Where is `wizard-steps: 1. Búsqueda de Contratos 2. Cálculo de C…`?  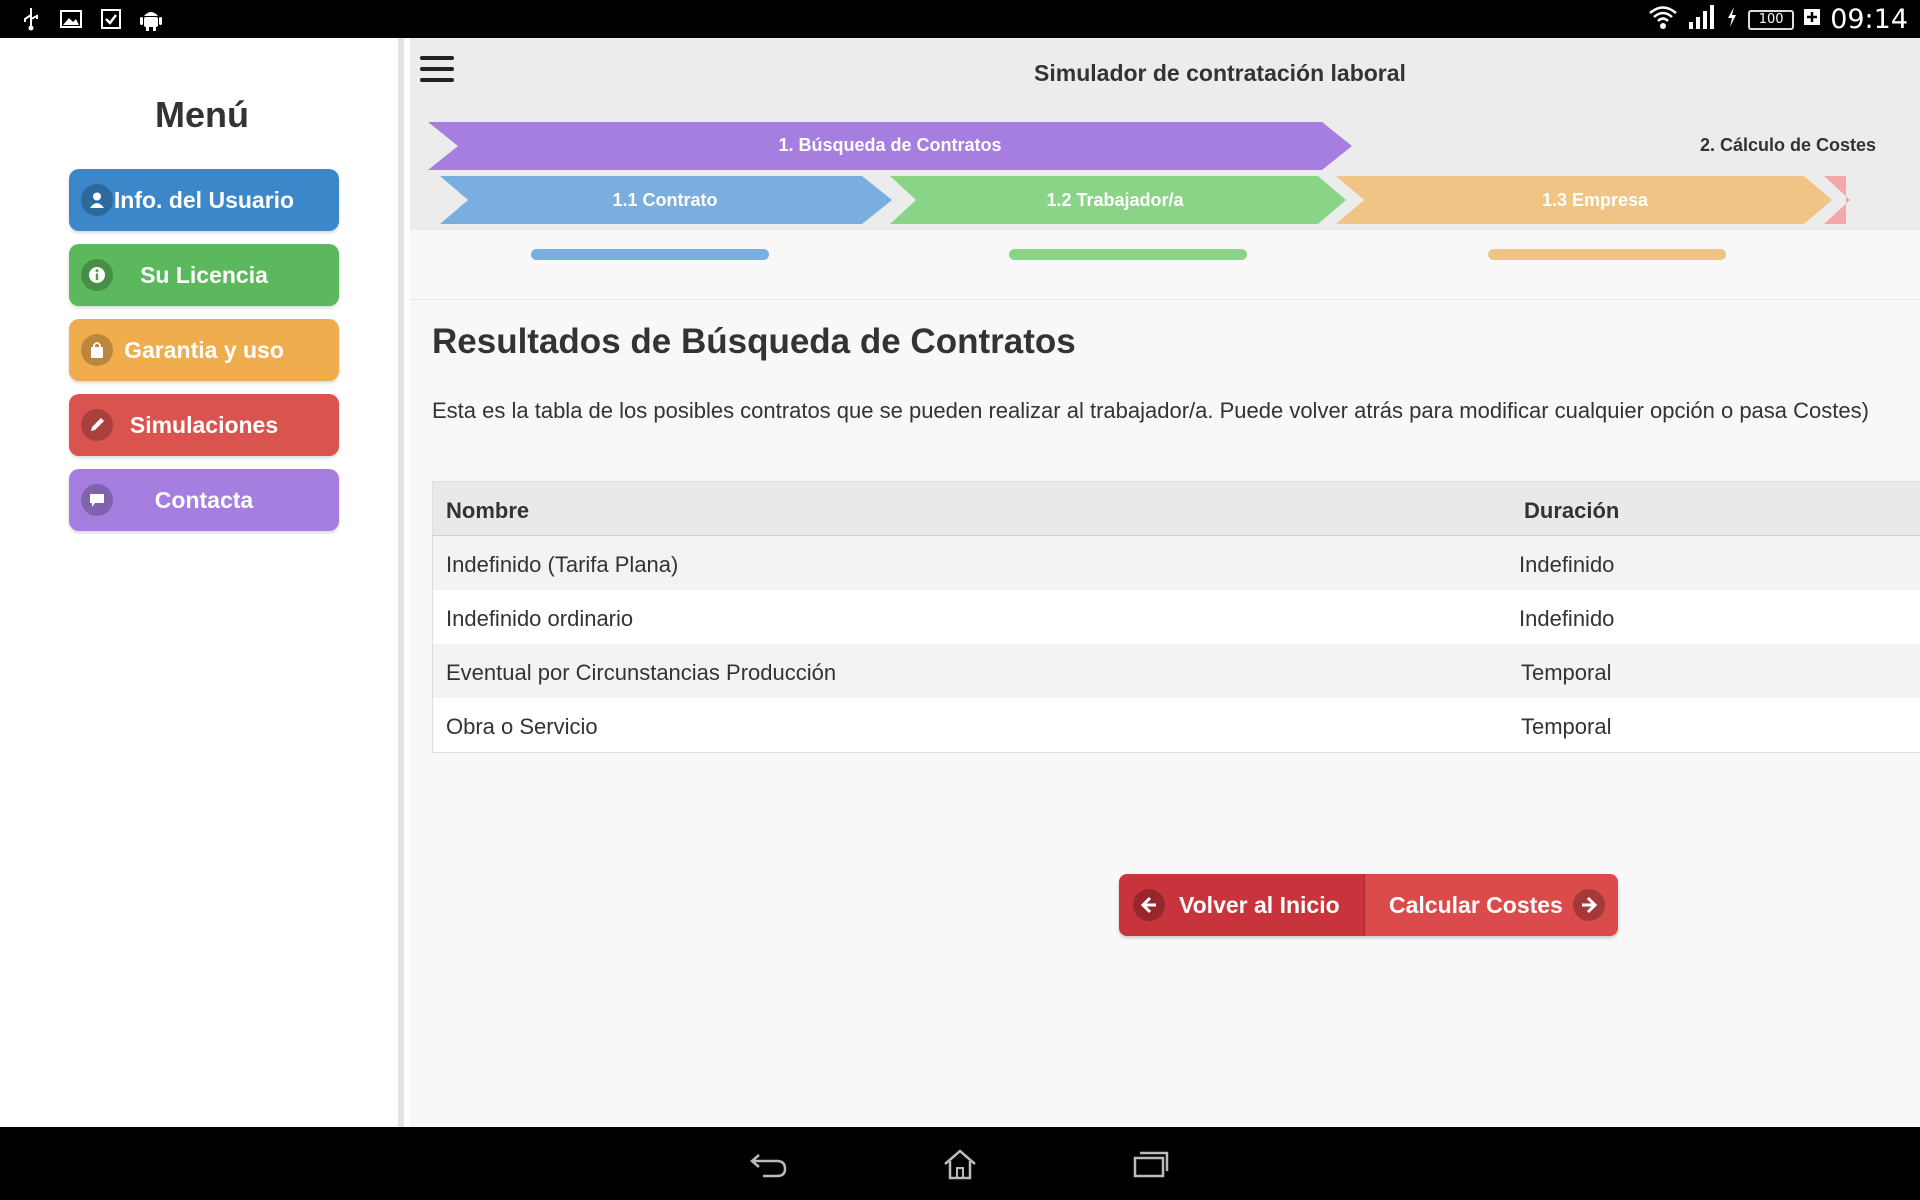 wizard-steps: 1. Búsqueda de Contratos 2. Cálculo de C… is located at coordinates (1165, 168).